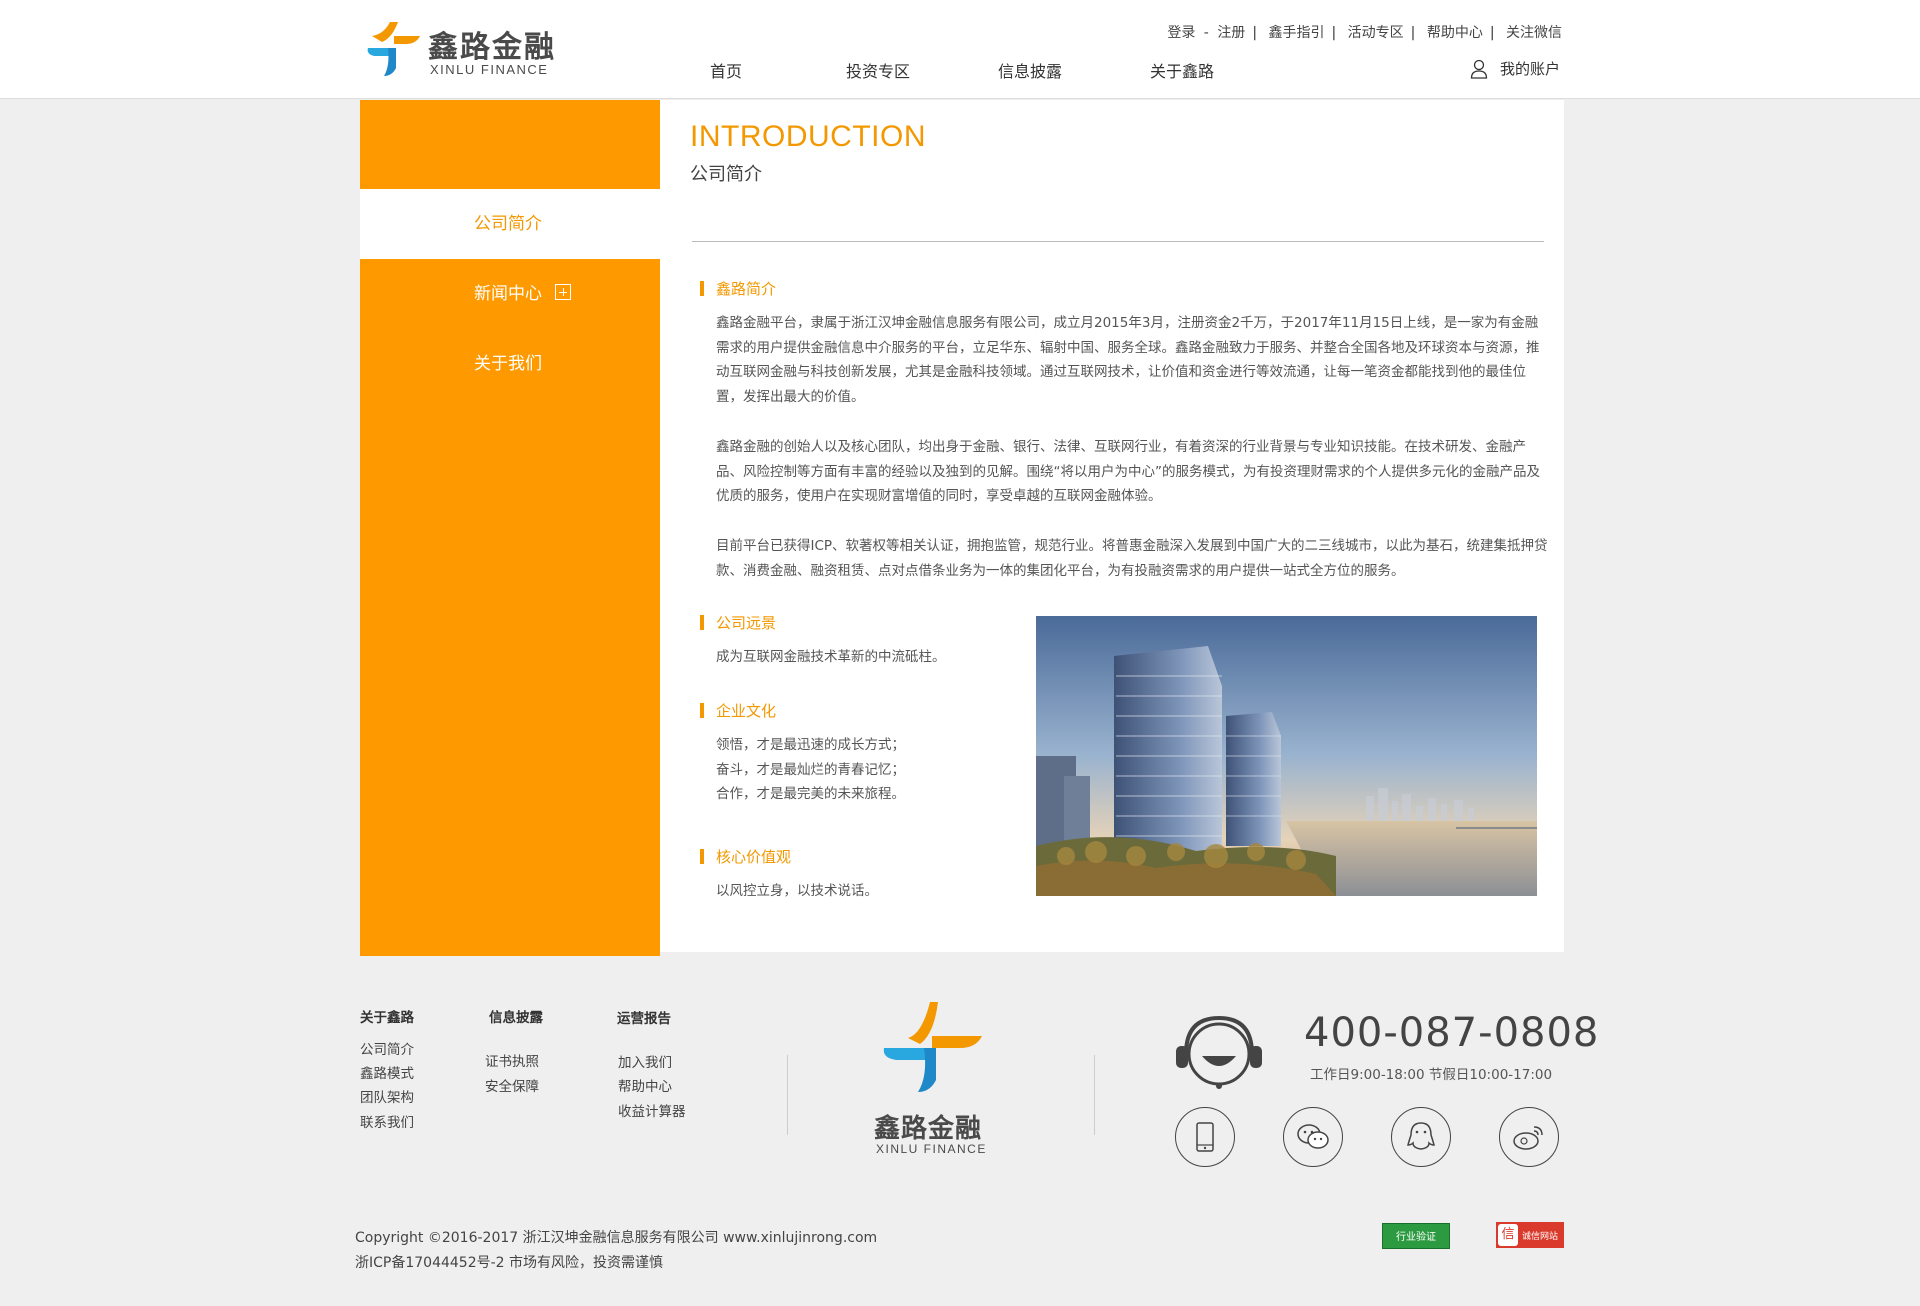  I want to click on divider, so click(1118, 241).